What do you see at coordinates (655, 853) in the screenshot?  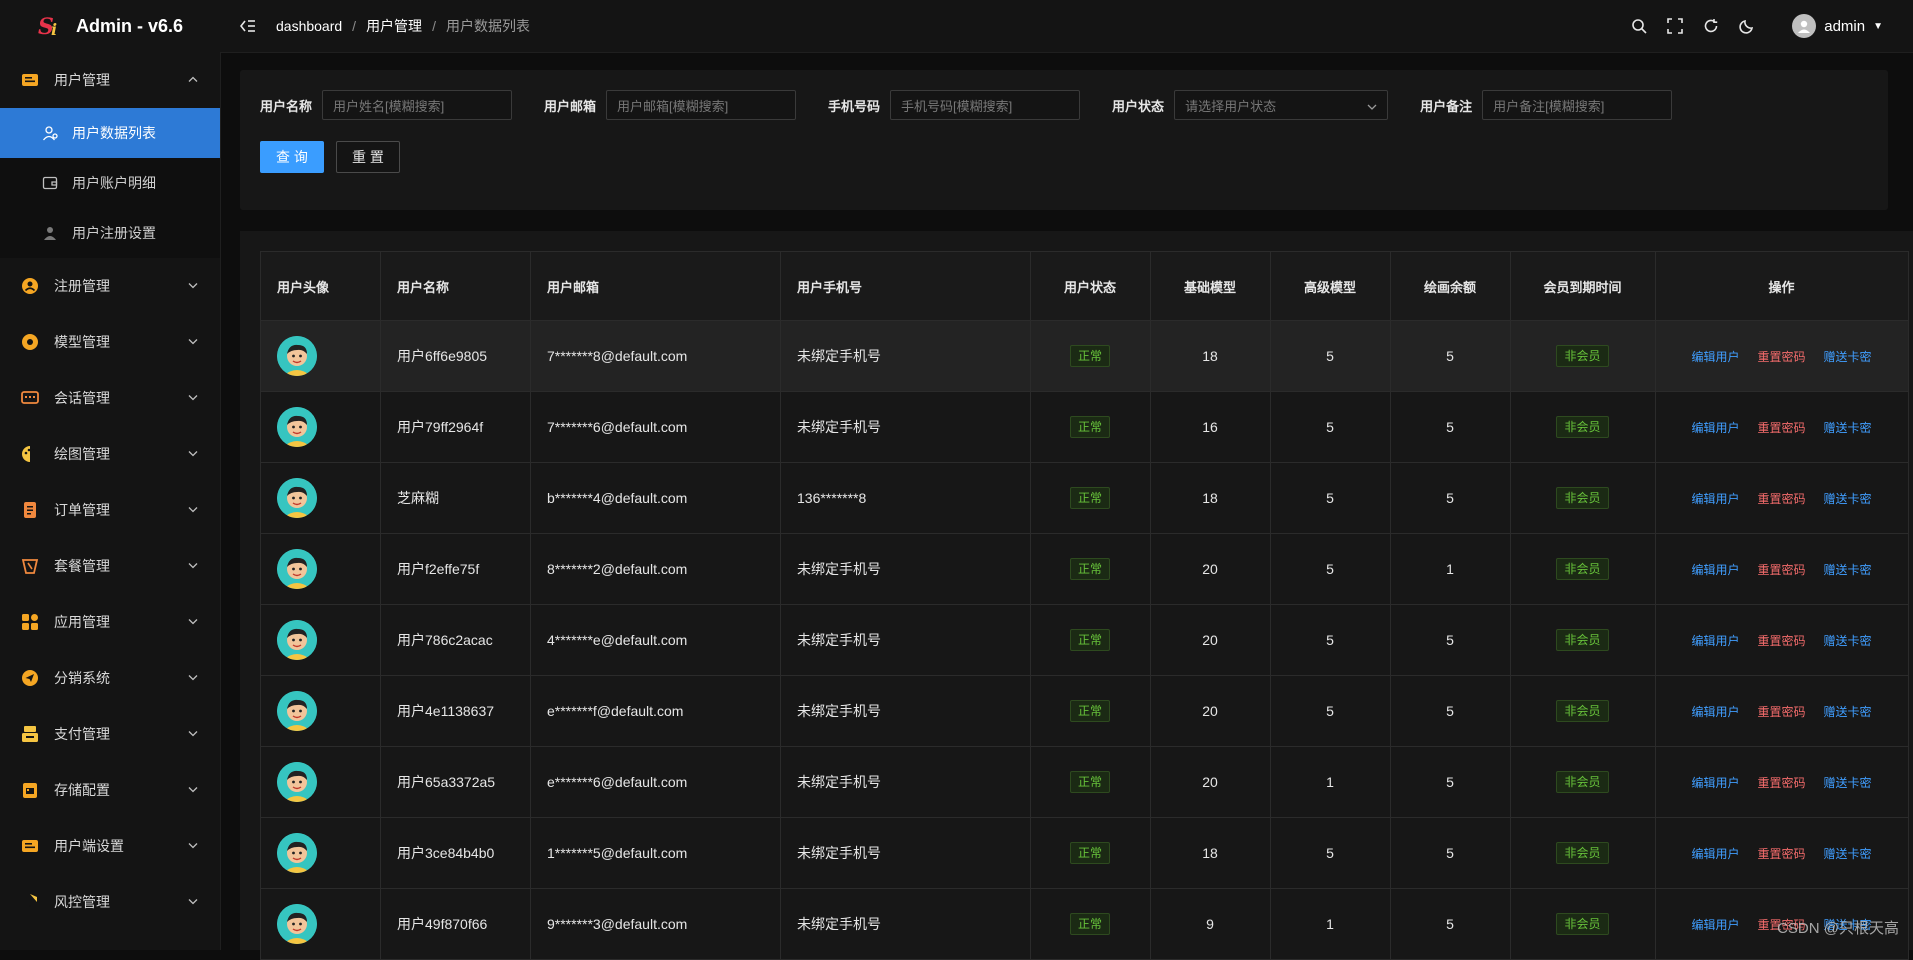 I see `email-cell: 1*******5@default.com` at bounding box center [655, 853].